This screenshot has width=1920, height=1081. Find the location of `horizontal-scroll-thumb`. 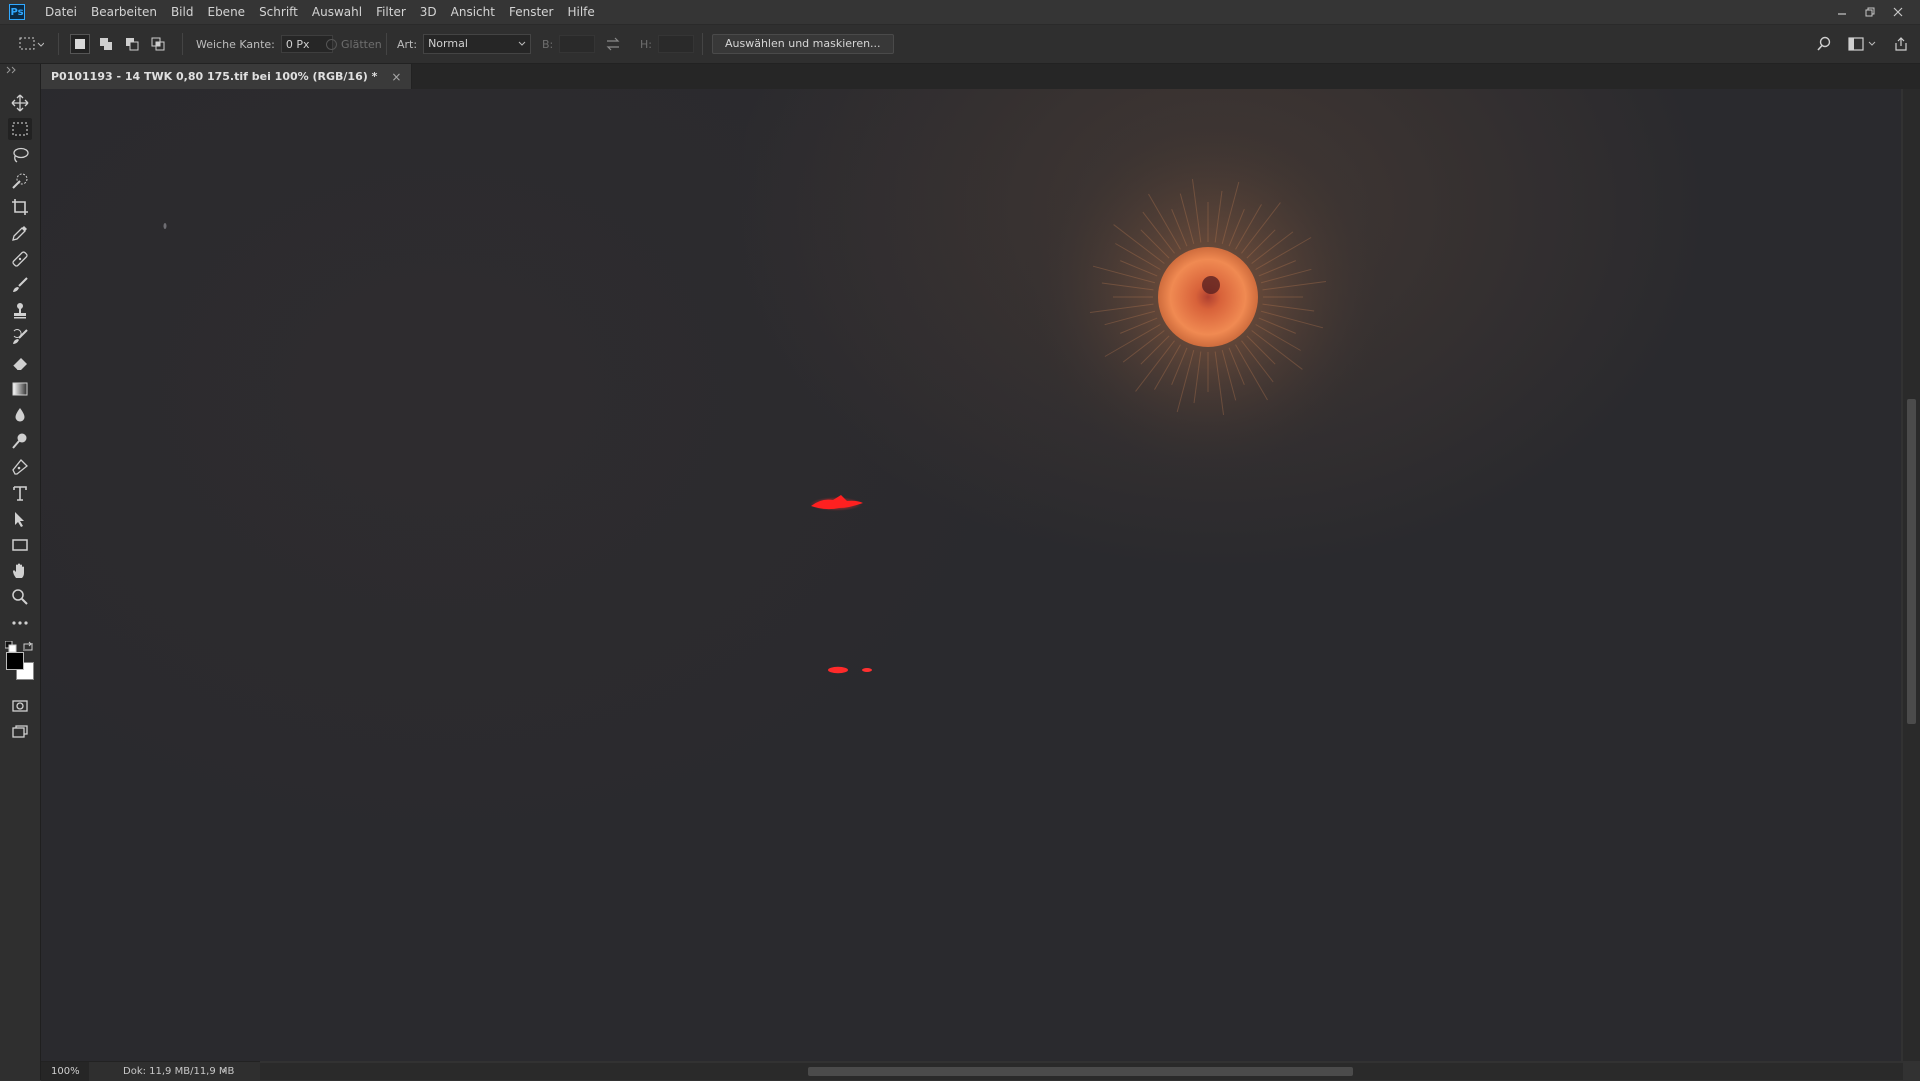

horizontal-scroll-thumb is located at coordinates (1080, 1071).